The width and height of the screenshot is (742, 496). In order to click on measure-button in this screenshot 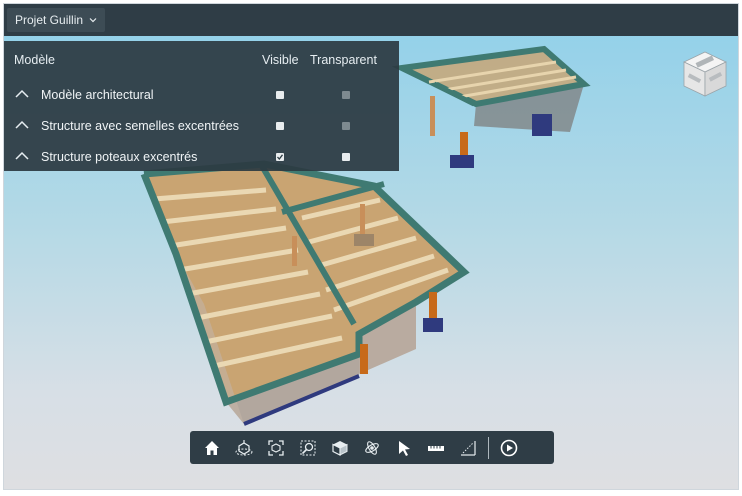, I will do `click(436, 447)`.